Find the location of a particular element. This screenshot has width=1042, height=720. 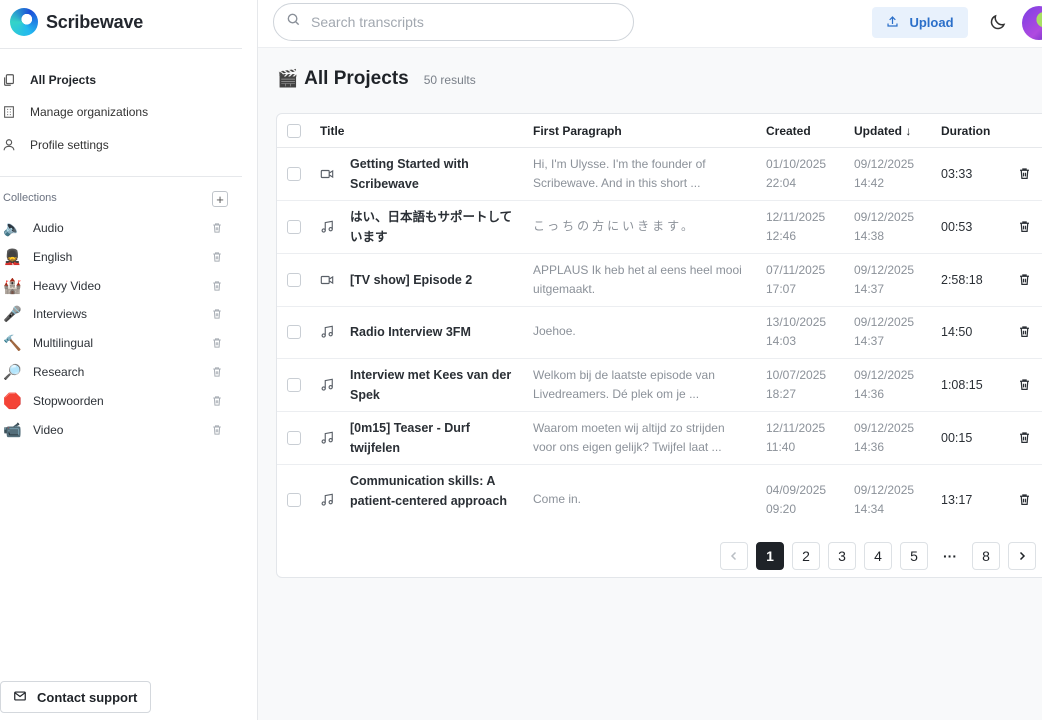

collection-item-audio: 🔈 Audio is located at coordinates (114, 228).